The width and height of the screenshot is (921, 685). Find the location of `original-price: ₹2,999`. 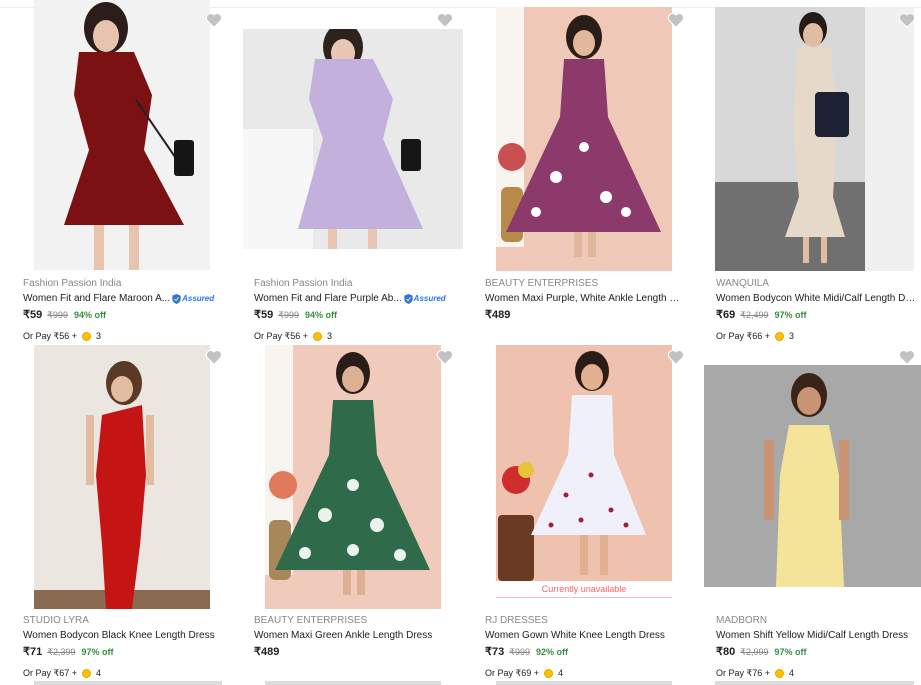

original-price: ₹2,999 is located at coordinates (754, 652).